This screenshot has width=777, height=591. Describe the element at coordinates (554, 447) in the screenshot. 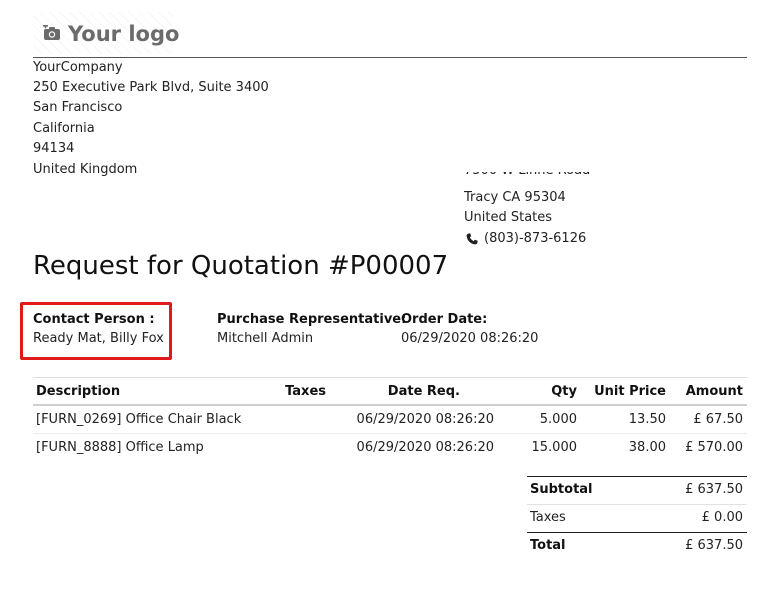

I see `row-2-qty: 15.000` at that location.